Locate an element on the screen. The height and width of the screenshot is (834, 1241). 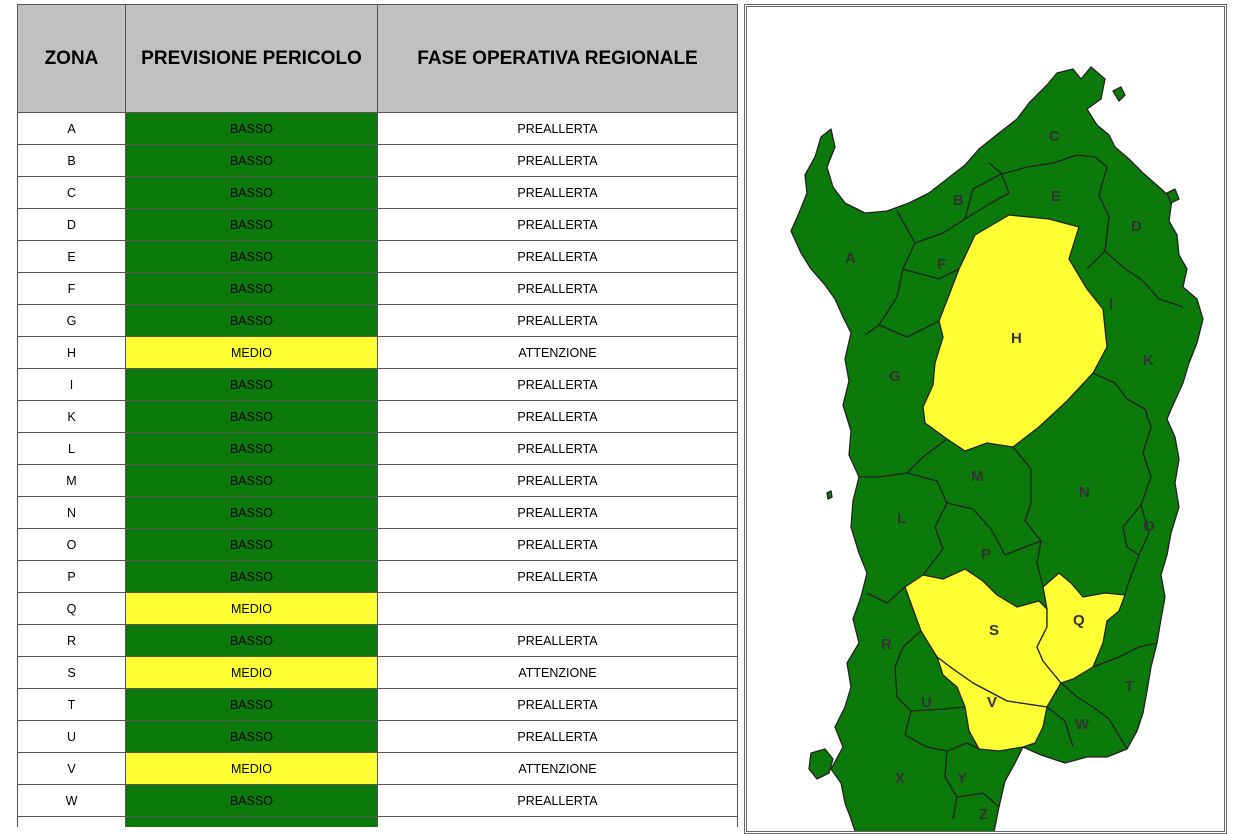
table-row: V MEDIO ATTENZIONE is located at coordinates (377, 768).